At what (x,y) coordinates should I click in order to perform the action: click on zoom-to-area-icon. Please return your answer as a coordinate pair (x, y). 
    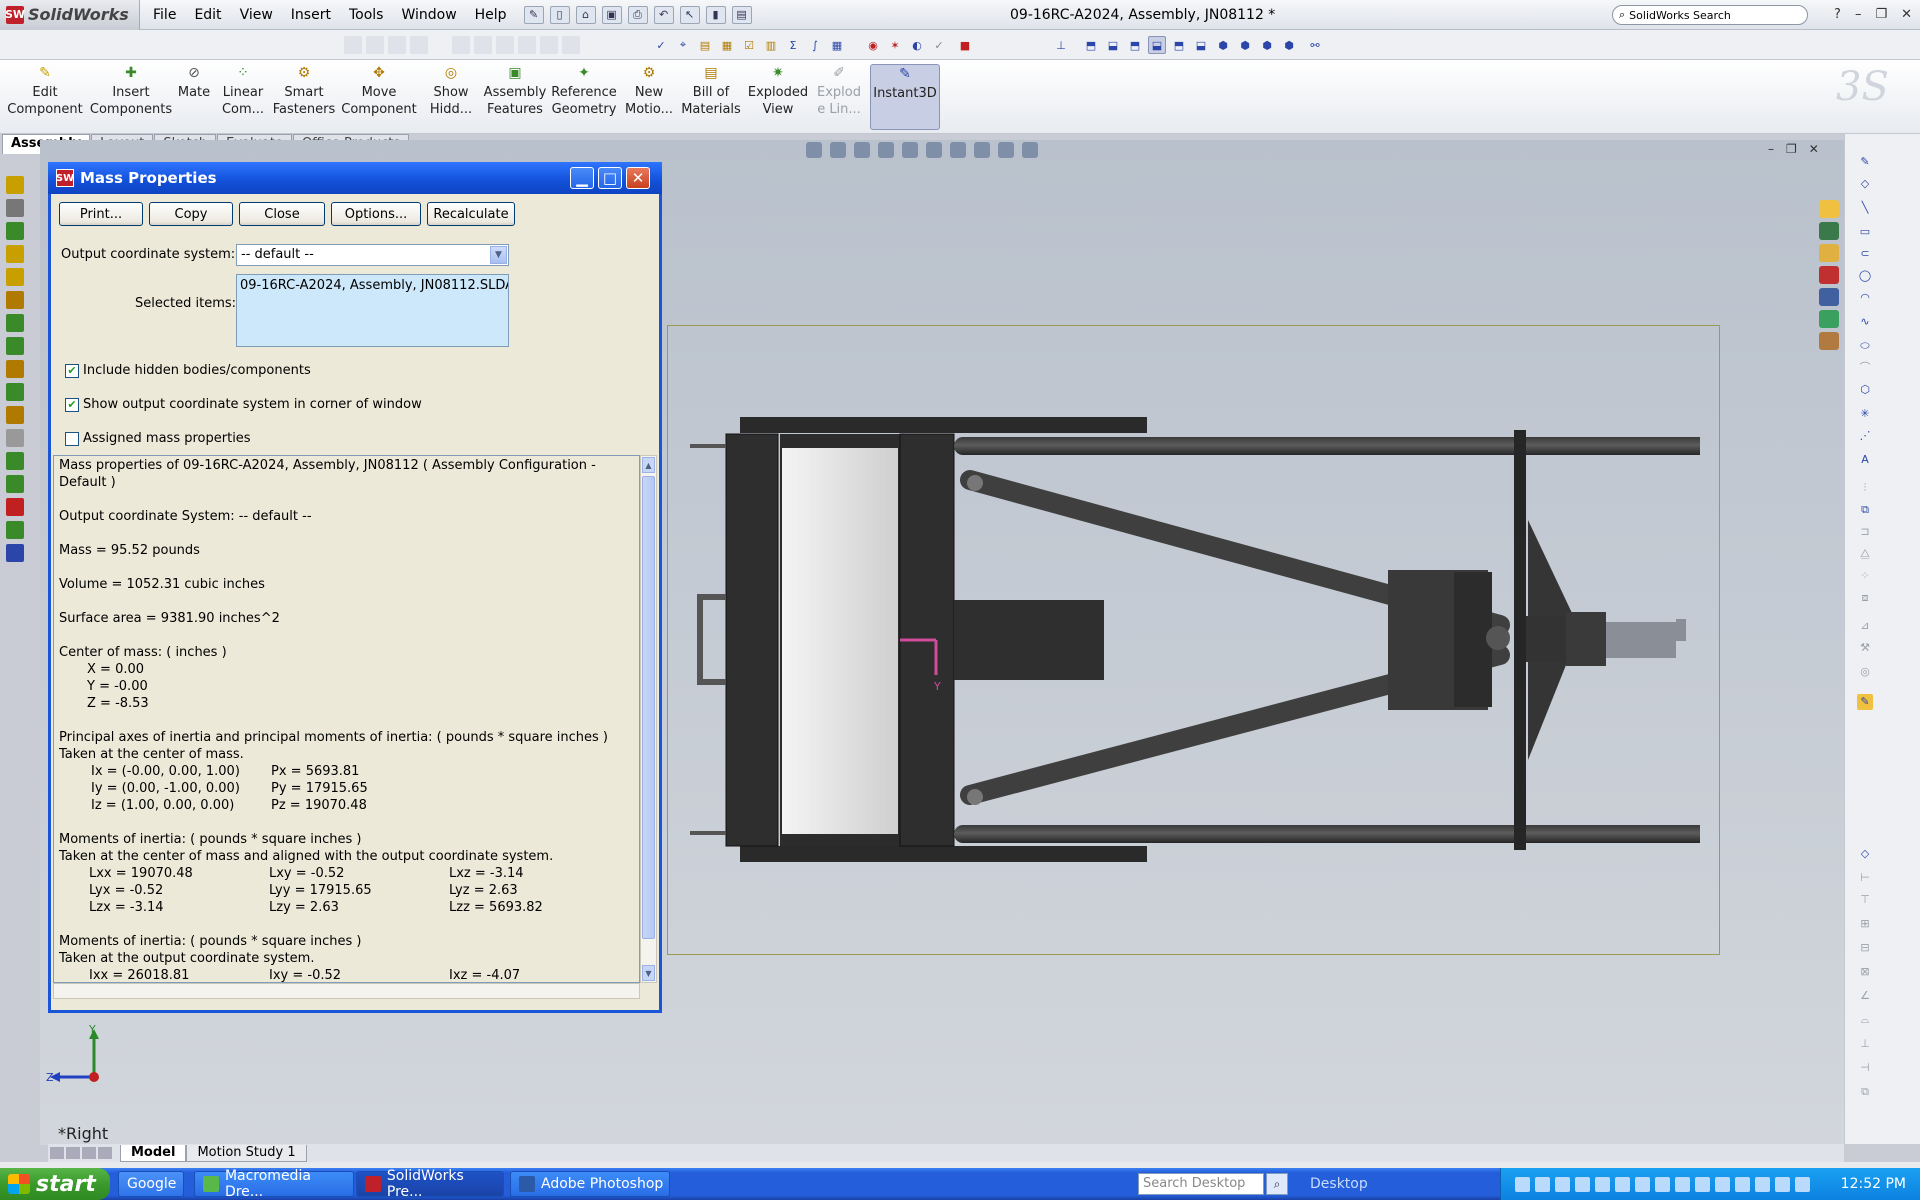
    Looking at the image, I should click on (838, 150).